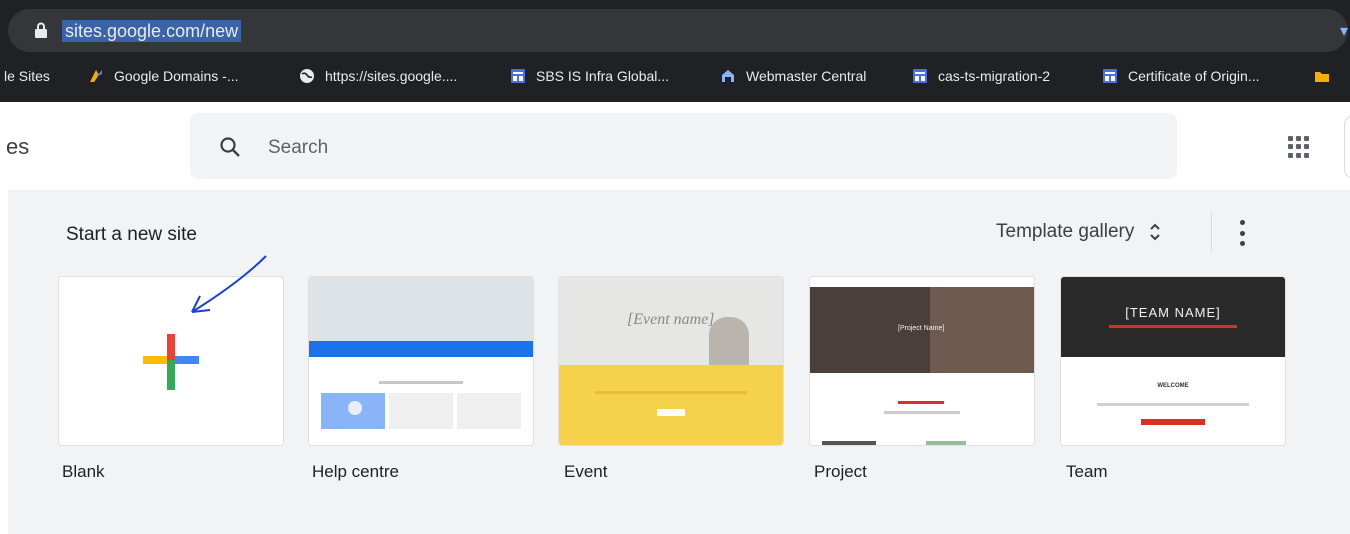 Image resolution: width=1350 pixels, height=534 pixels. What do you see at coordinates (1347, 147) in the screenshot?
I see `account-button` at bounding box center [1347, 147].